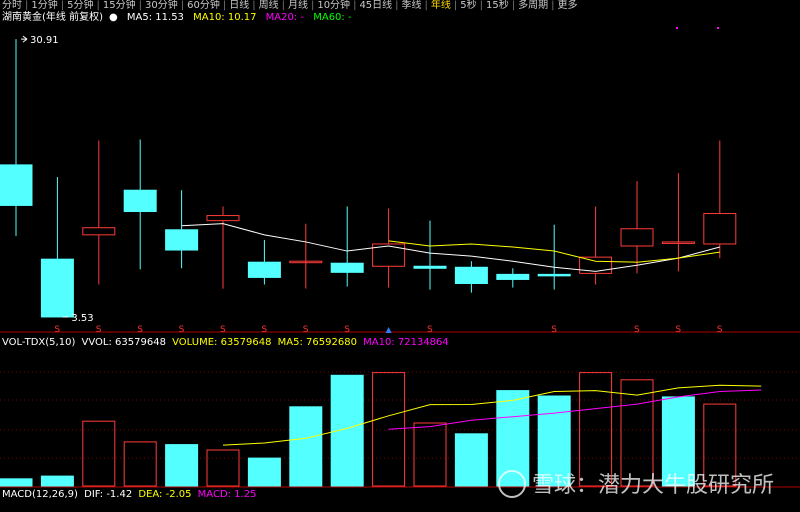  Describe the element at coordinates (225, 17) in the screenshot. I see `ma10-value: MA10: 10.17` at that location.